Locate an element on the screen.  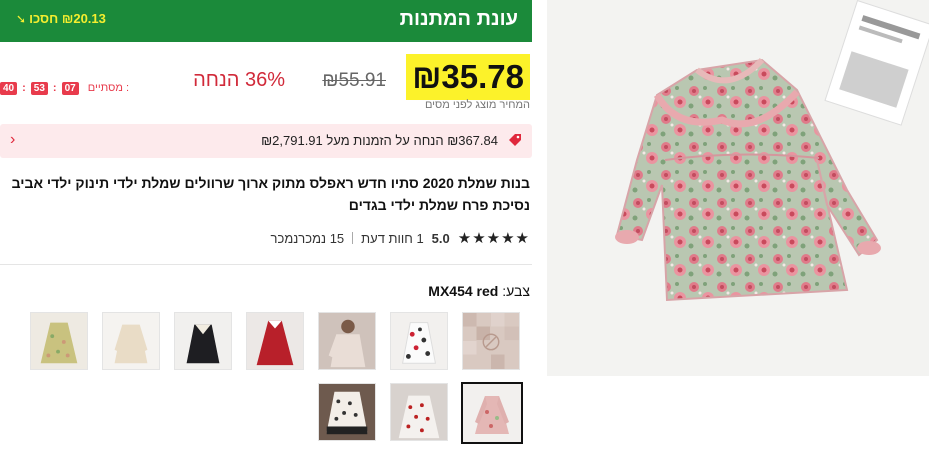
countdown-label: מסתיים : is located at coordinates (108, 88).